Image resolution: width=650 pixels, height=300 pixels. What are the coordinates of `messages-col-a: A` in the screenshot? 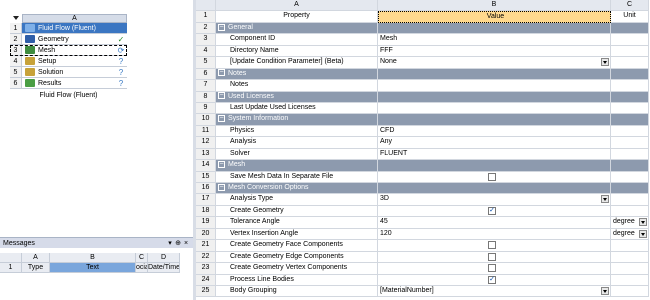 It's located at (36, 258).